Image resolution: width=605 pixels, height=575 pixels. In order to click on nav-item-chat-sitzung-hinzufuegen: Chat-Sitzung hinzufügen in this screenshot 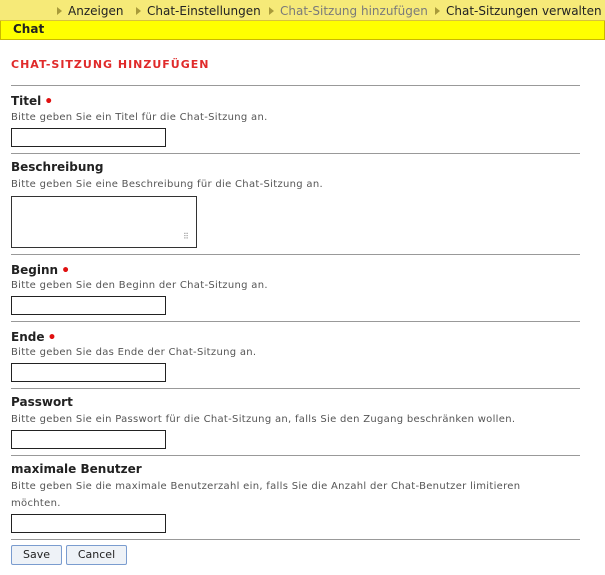, I will do `click(348, 10)`.